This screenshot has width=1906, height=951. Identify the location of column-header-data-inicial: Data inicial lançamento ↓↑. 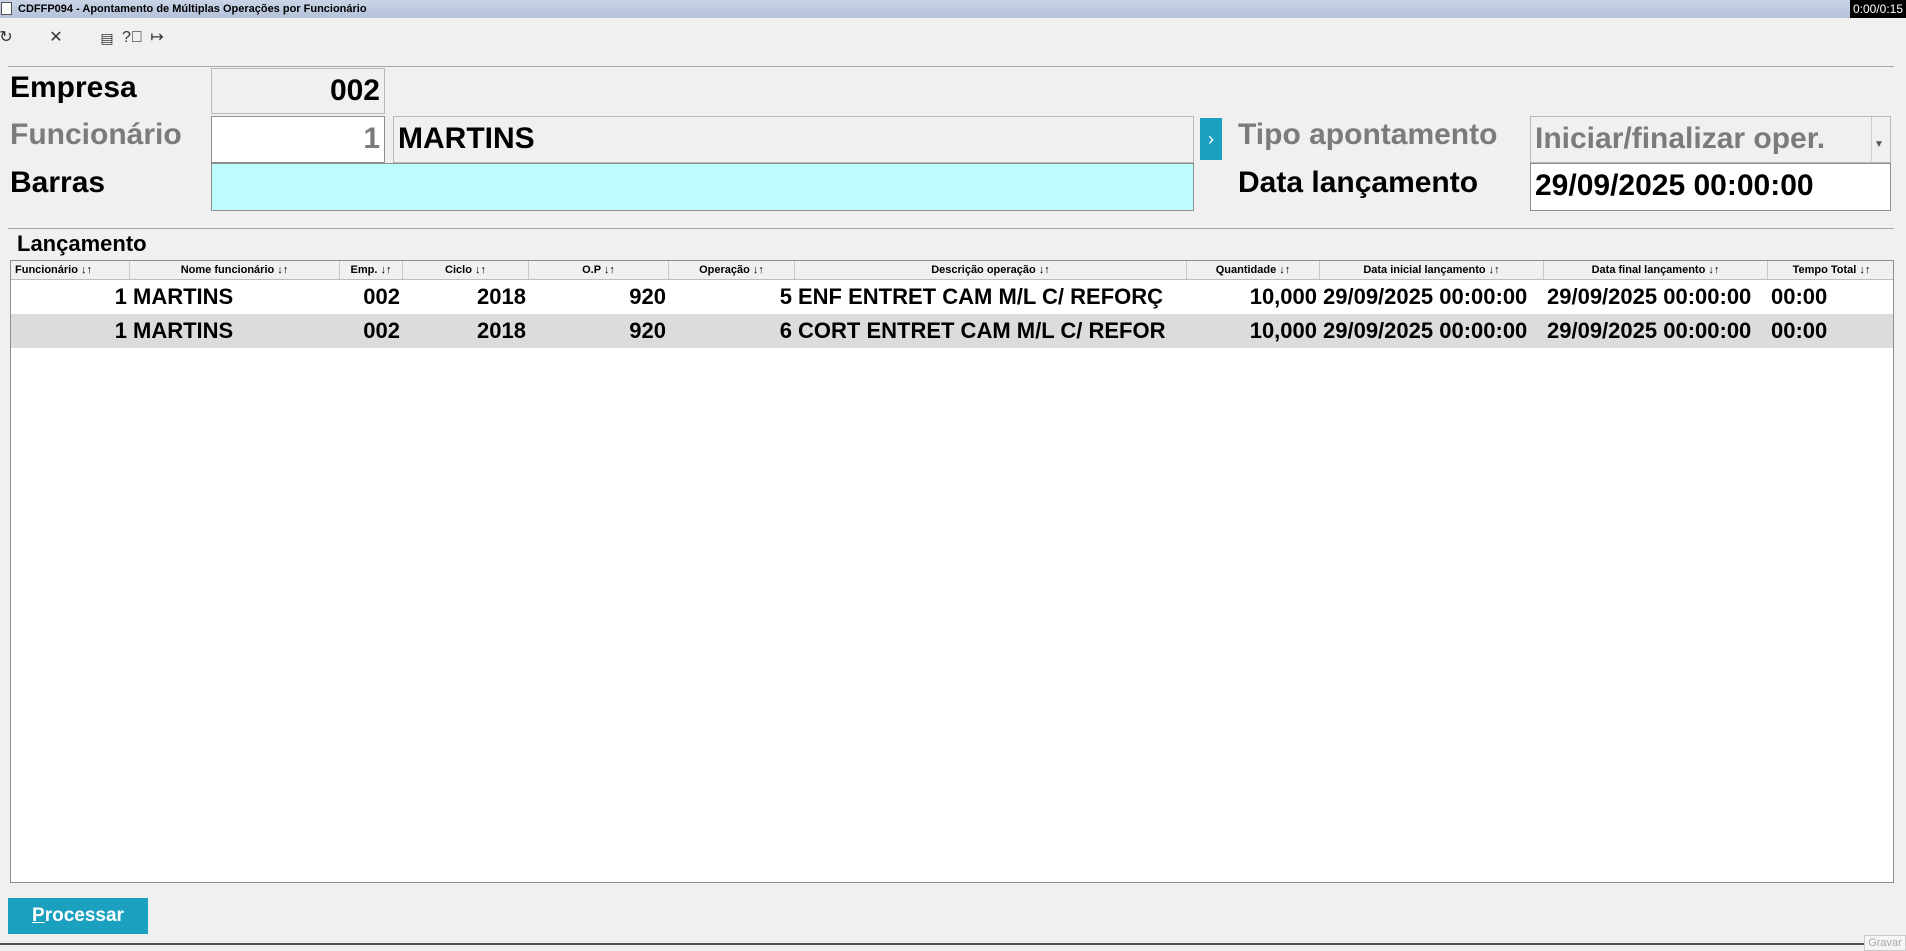
(1432, 270).